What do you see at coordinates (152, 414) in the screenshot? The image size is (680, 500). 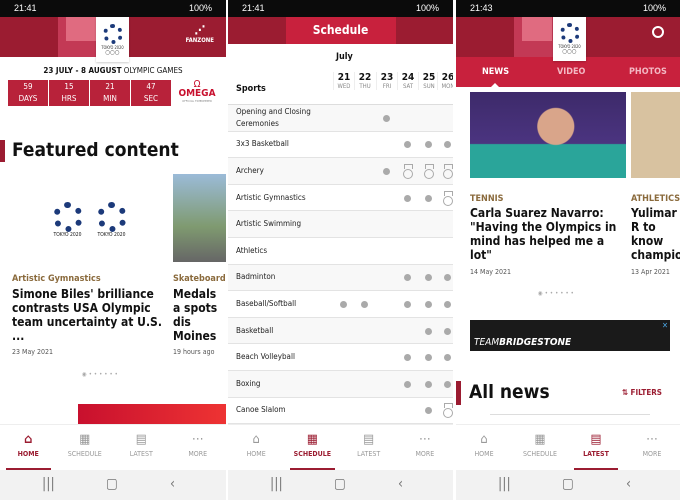 I see `promo-banner` at bounding box center [152, 414].